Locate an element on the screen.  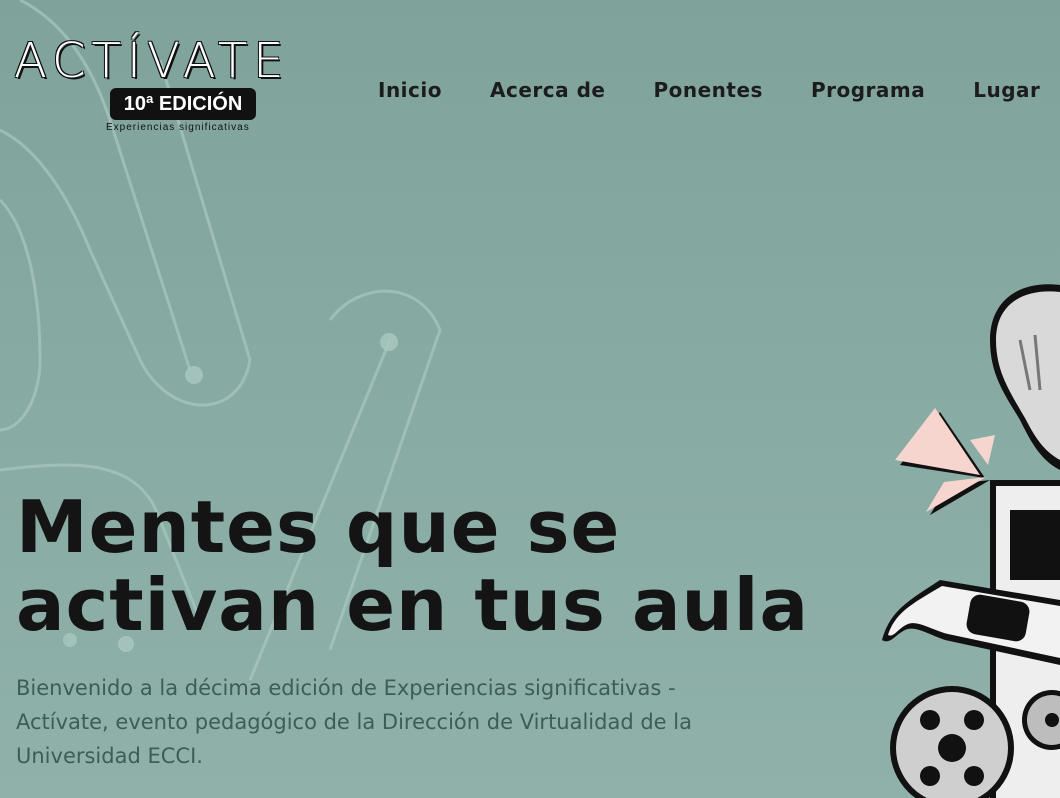
hero-title-line-2: activan en tus aula is located at coordinates (413, 605).